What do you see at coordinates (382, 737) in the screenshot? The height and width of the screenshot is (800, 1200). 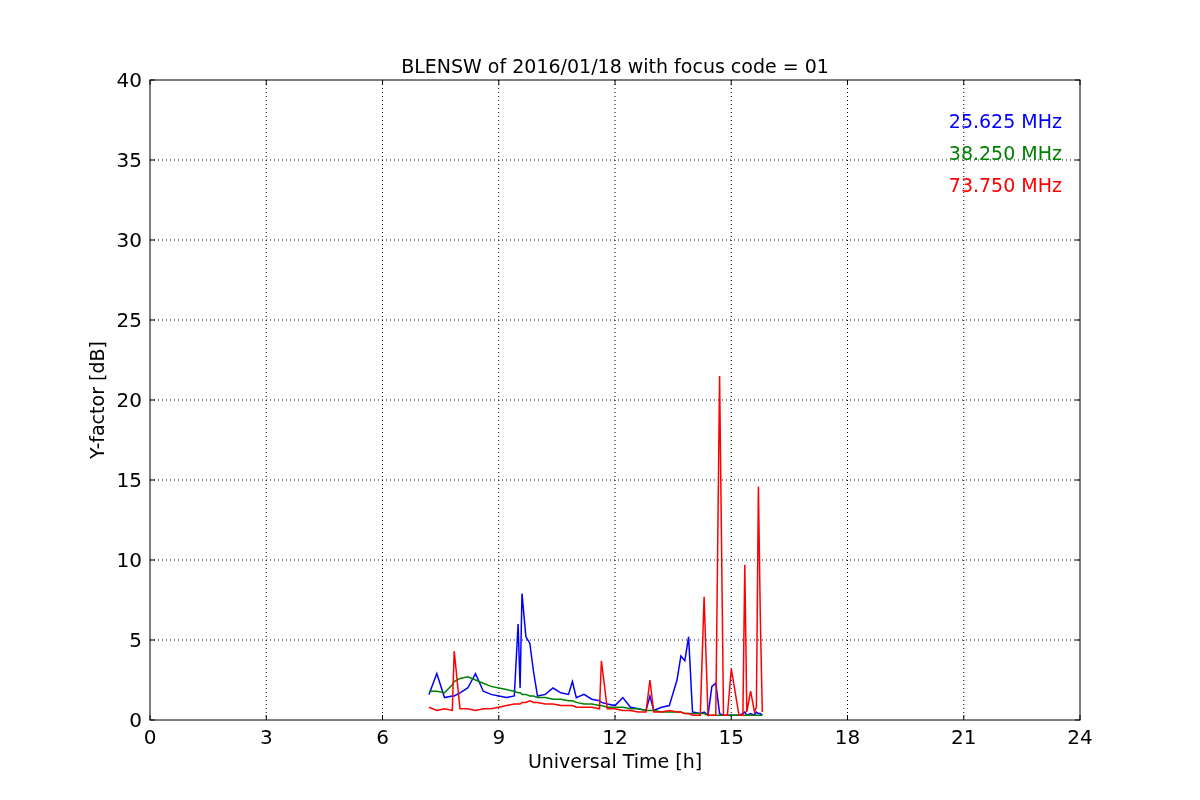 I see `x-tick-label: 6` at bounding box center [382, 737].